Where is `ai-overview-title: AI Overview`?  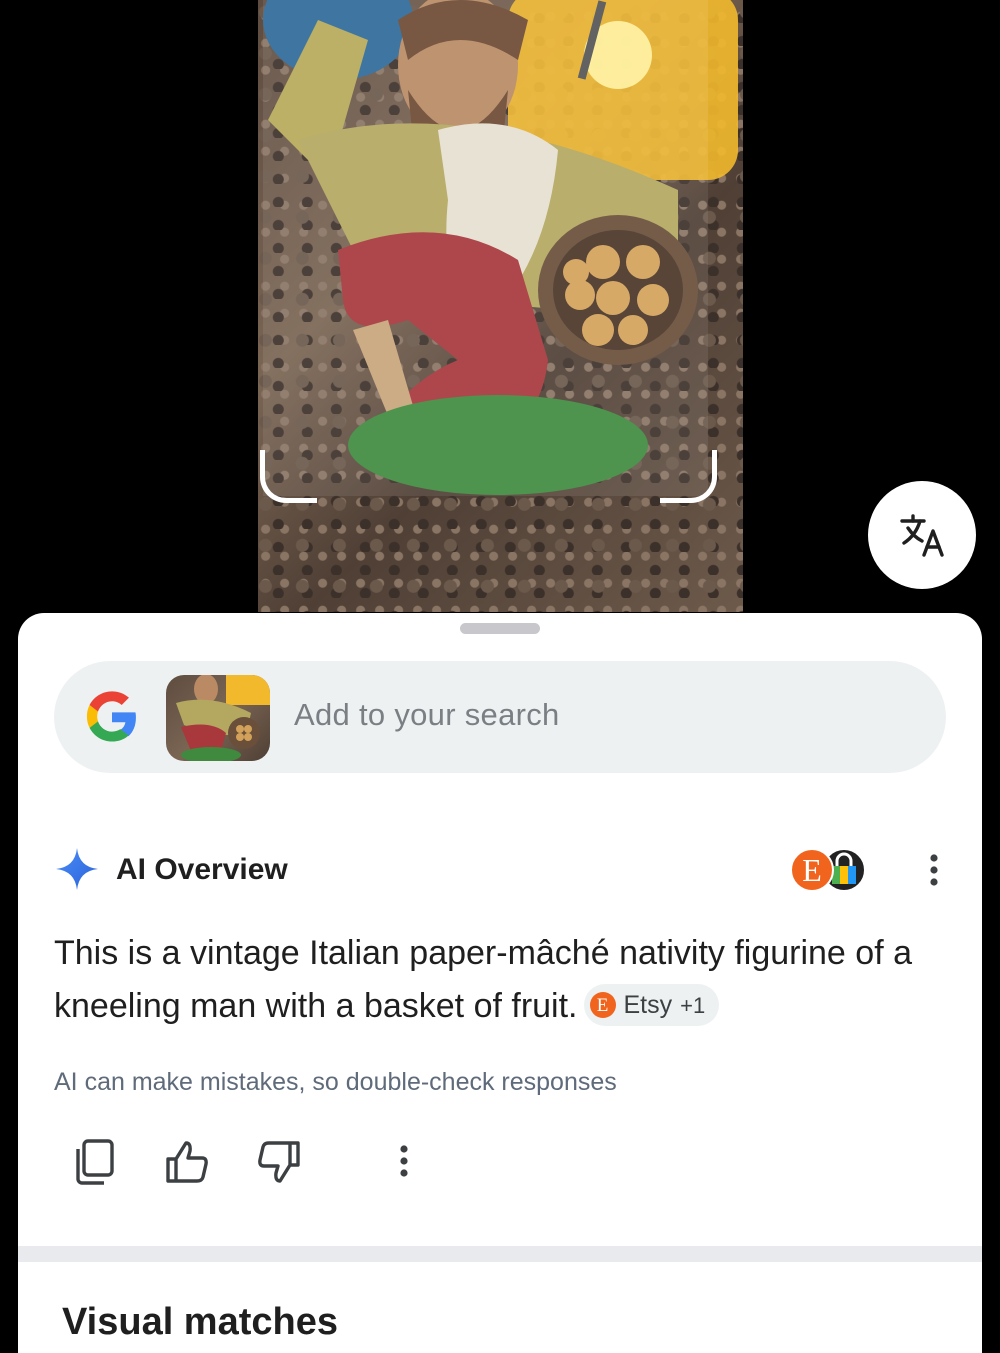
ai-overview-title: AI Overview is located at coordinates (202, 869).